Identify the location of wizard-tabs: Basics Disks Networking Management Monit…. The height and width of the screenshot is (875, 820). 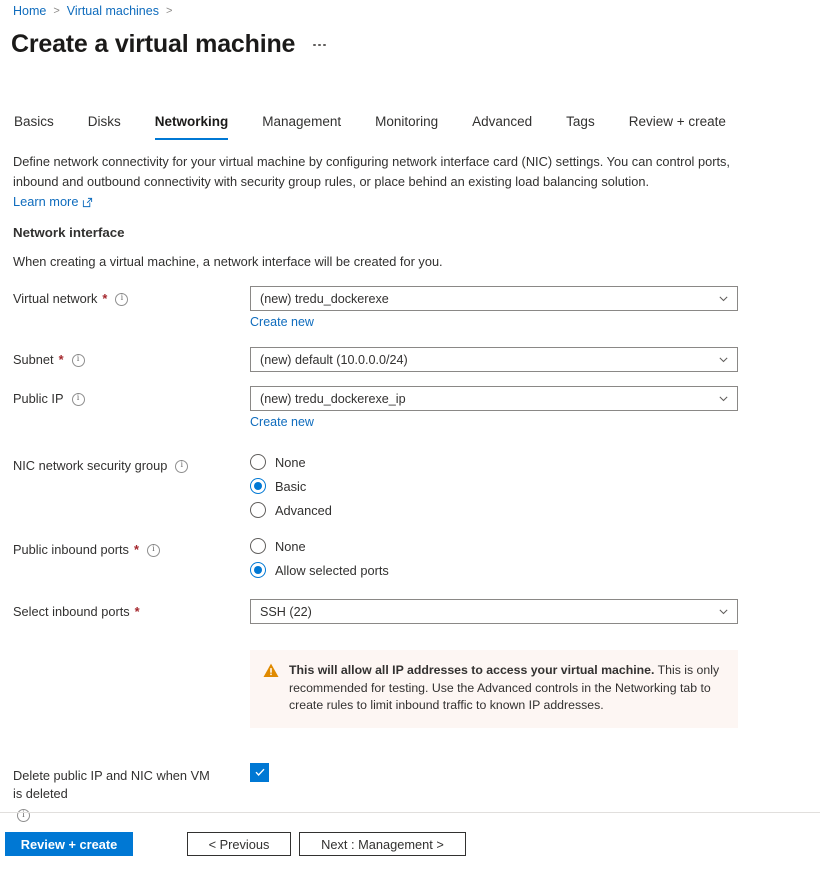
(377, 125).